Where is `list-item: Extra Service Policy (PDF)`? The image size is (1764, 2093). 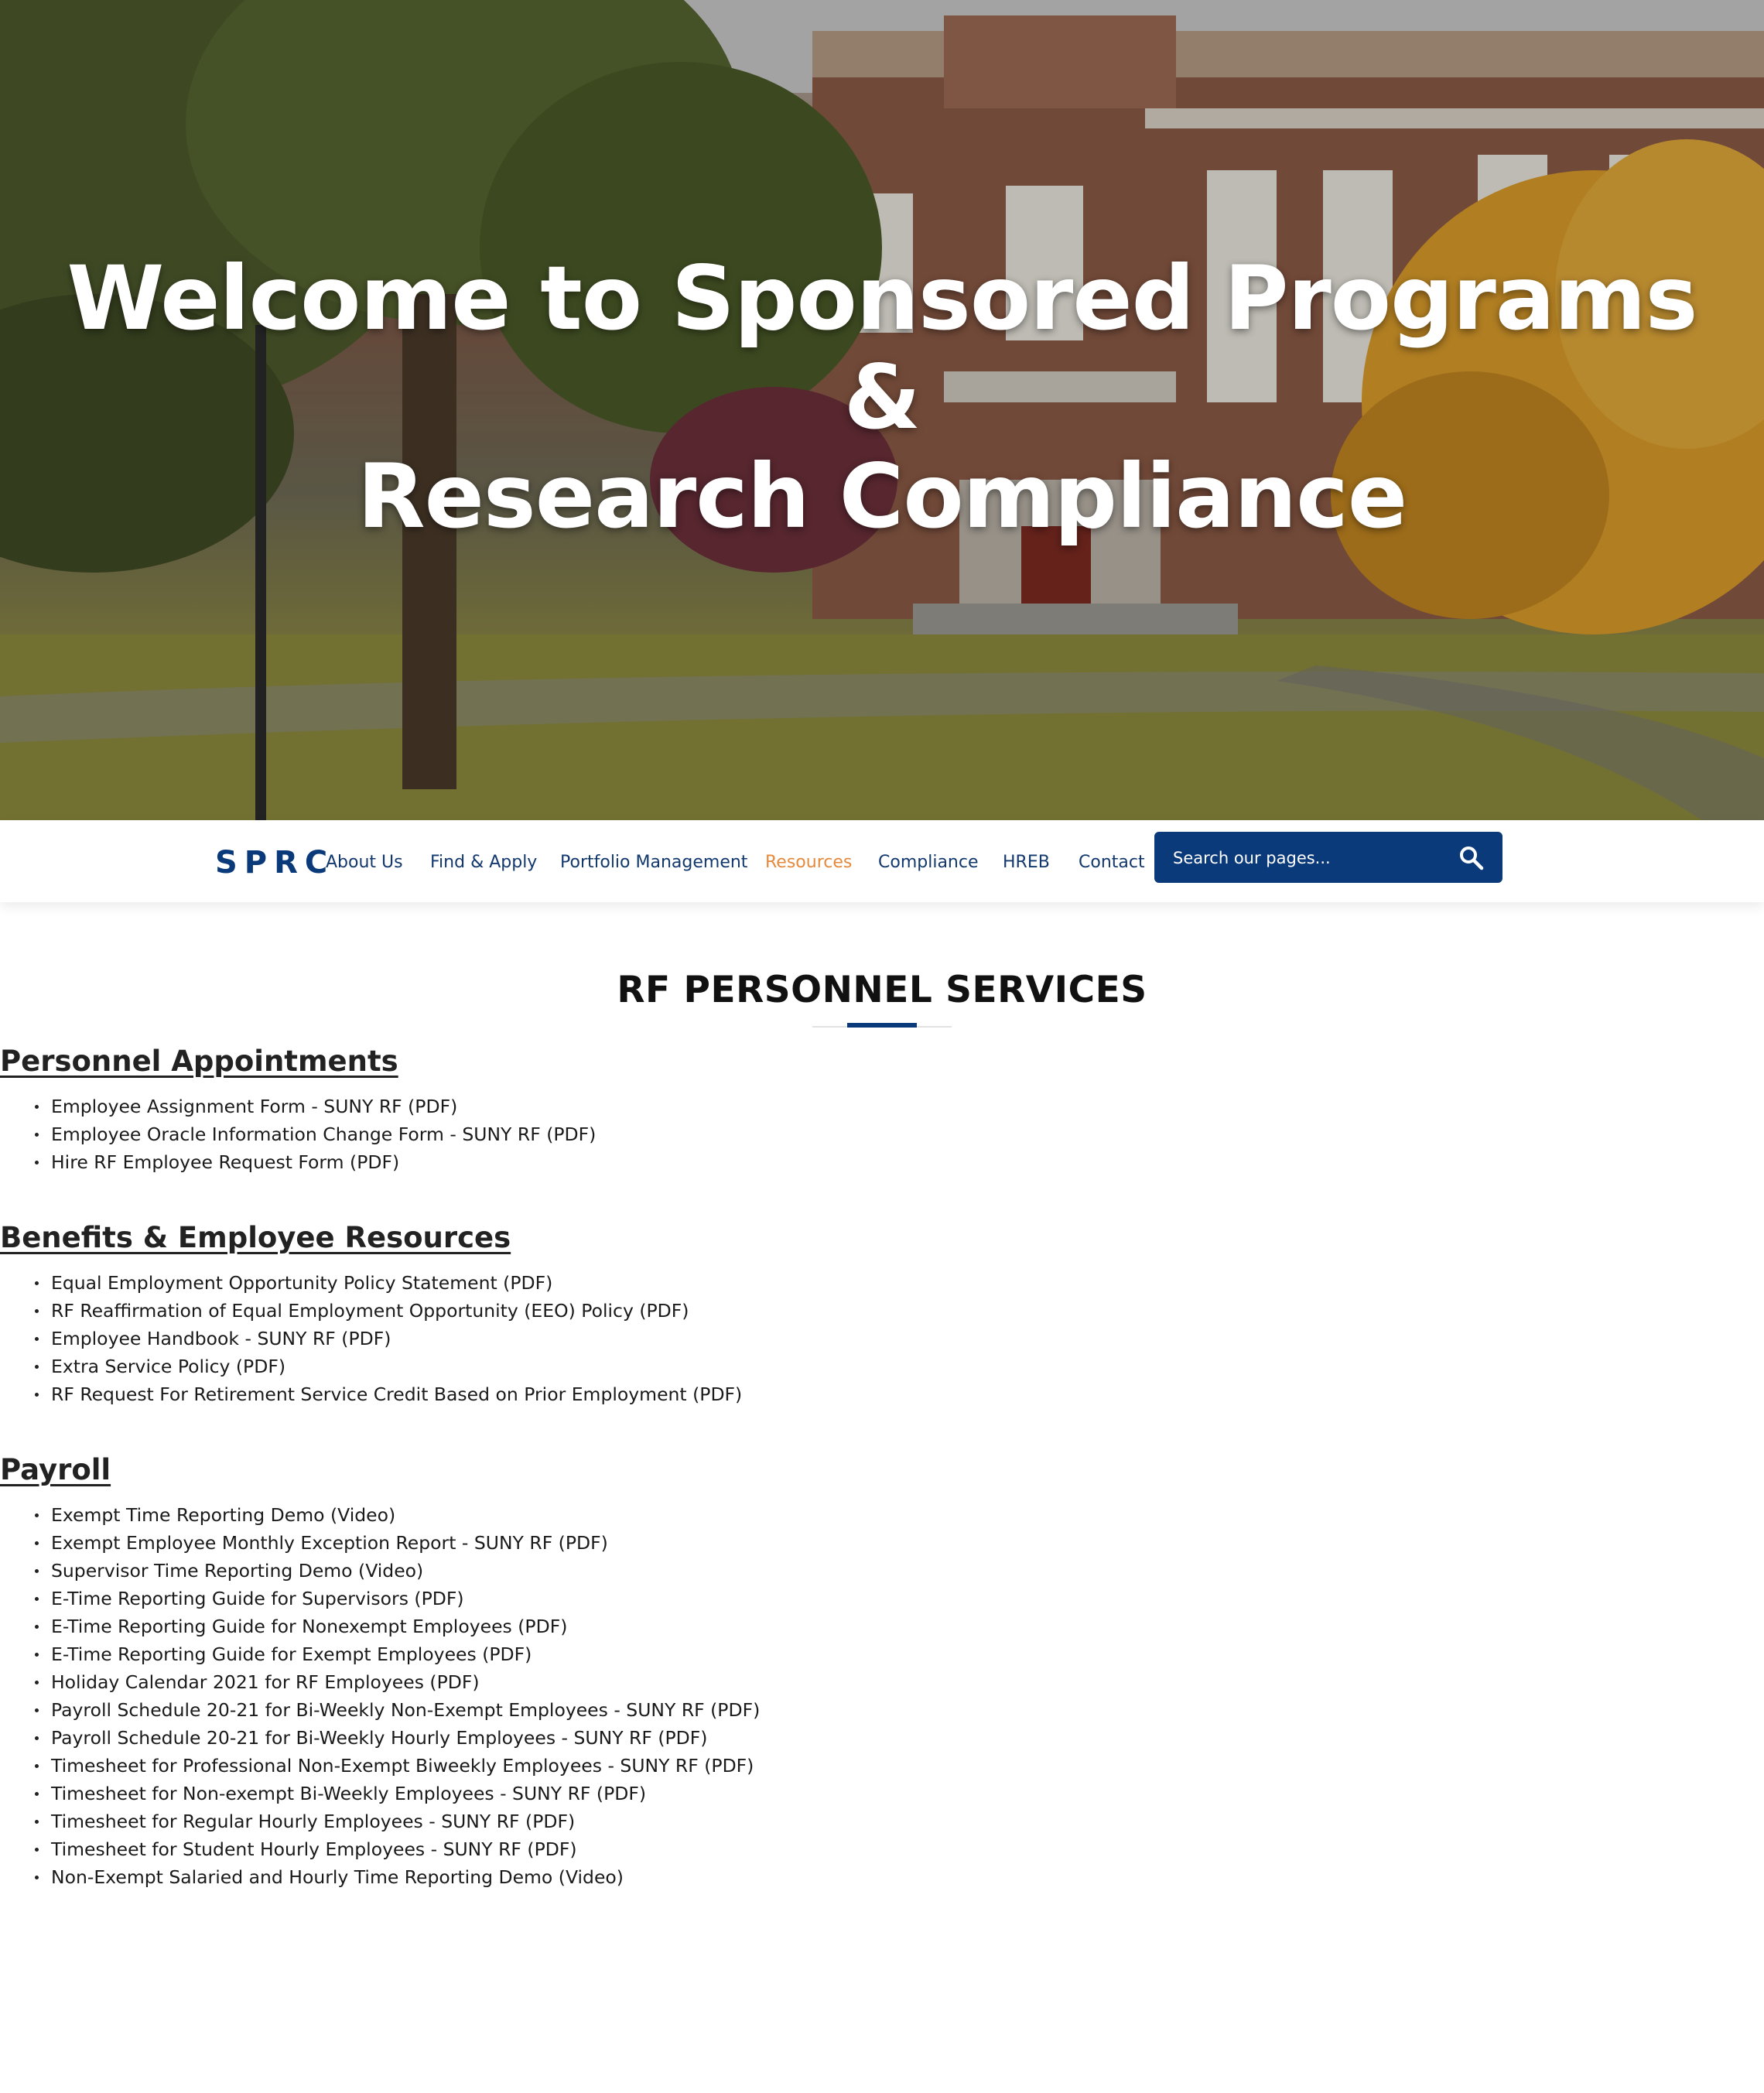
list-item: Extra Service Policy (PDF) is located at coordinates (371, 1366).